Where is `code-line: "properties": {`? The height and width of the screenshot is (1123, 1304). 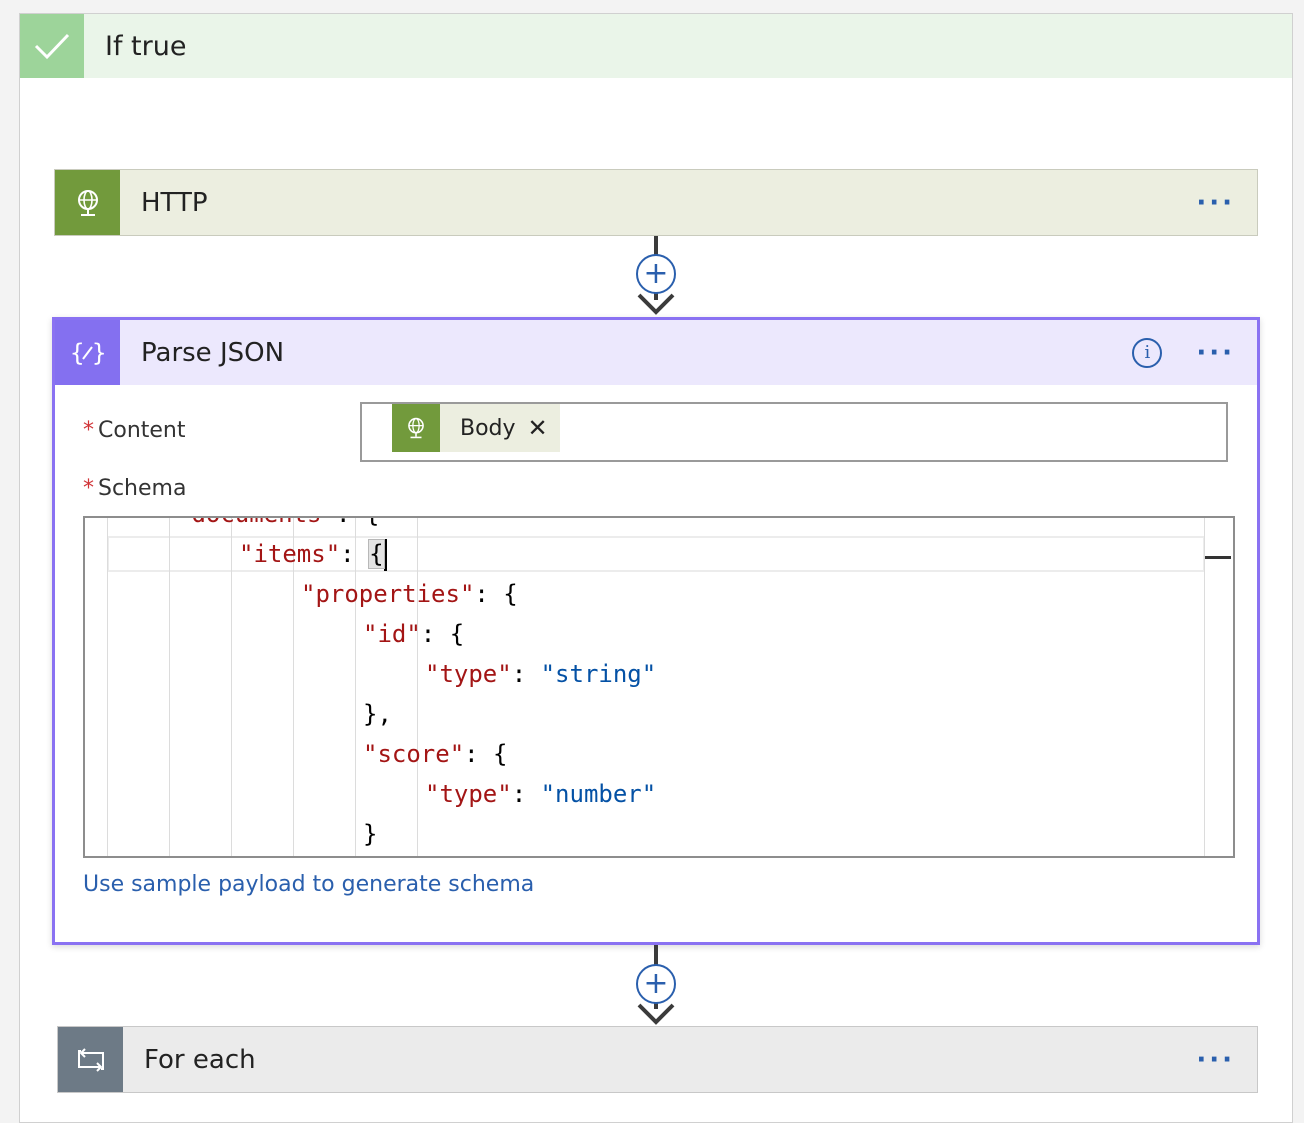
code-line: "properties": { is located at coordinates (409, 594).